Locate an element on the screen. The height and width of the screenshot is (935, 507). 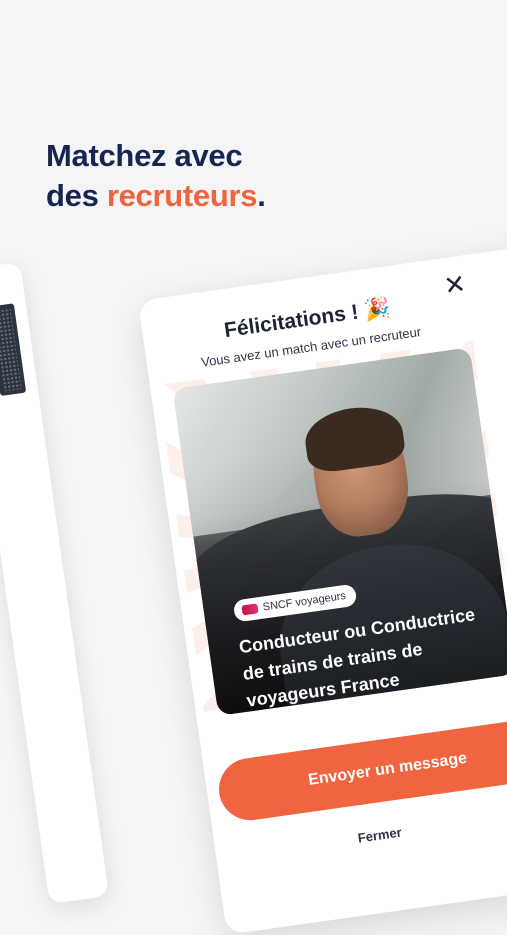
send-message-button: Envoyer un message is located at coordinates (361, 770).